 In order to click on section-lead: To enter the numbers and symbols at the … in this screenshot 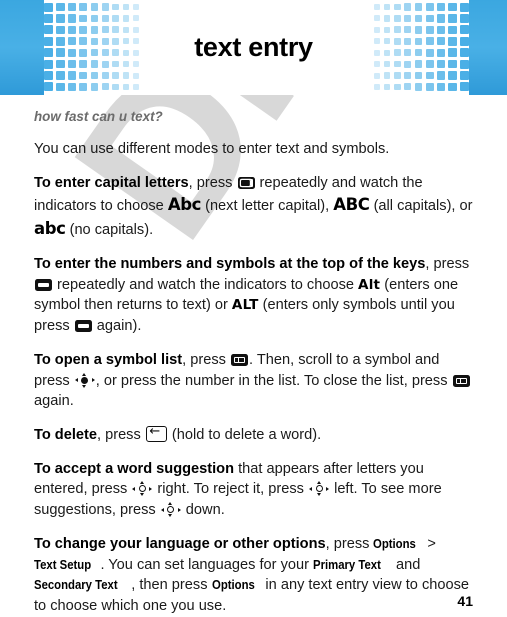, I will do `click(230, 263)`.